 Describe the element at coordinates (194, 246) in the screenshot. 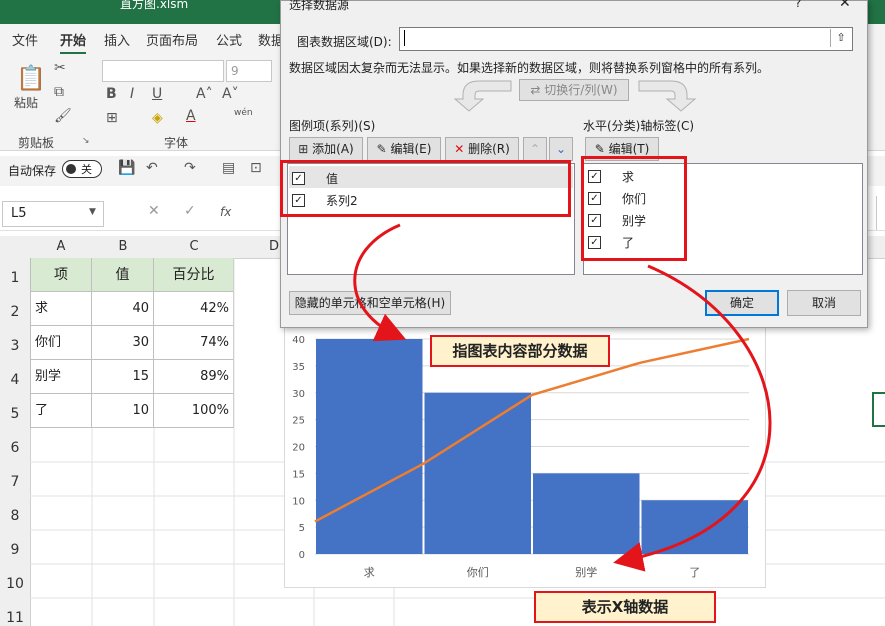

I see `col-header-c: C` at that location.